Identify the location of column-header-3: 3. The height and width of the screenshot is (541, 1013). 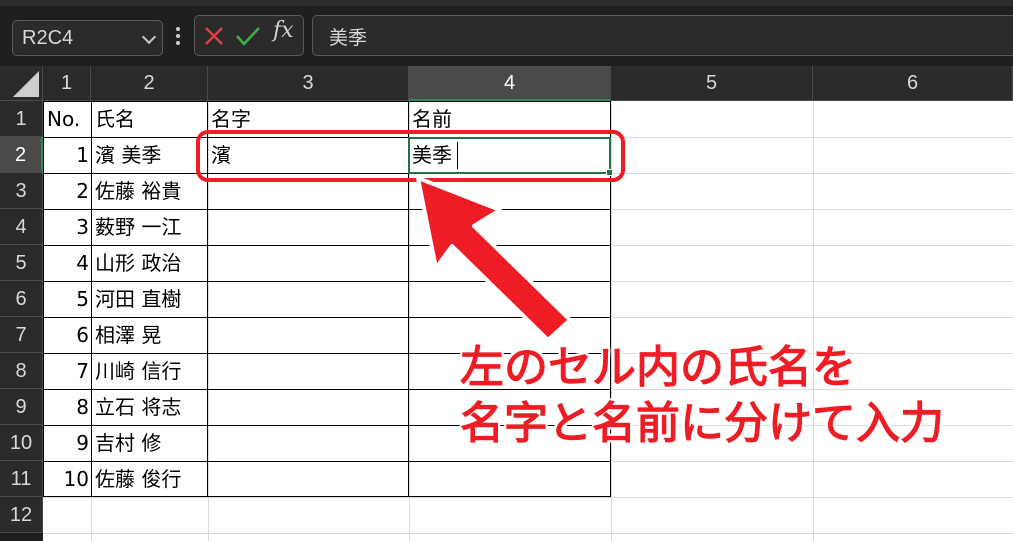
(308, 83).